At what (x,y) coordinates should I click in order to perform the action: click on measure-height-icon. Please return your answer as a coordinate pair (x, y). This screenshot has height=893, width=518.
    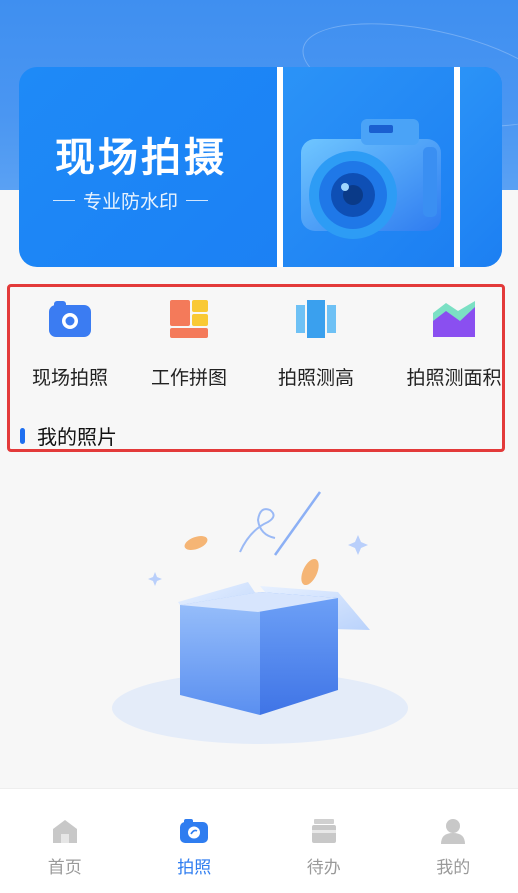
    Looking at the image, I should click on (316, 319).